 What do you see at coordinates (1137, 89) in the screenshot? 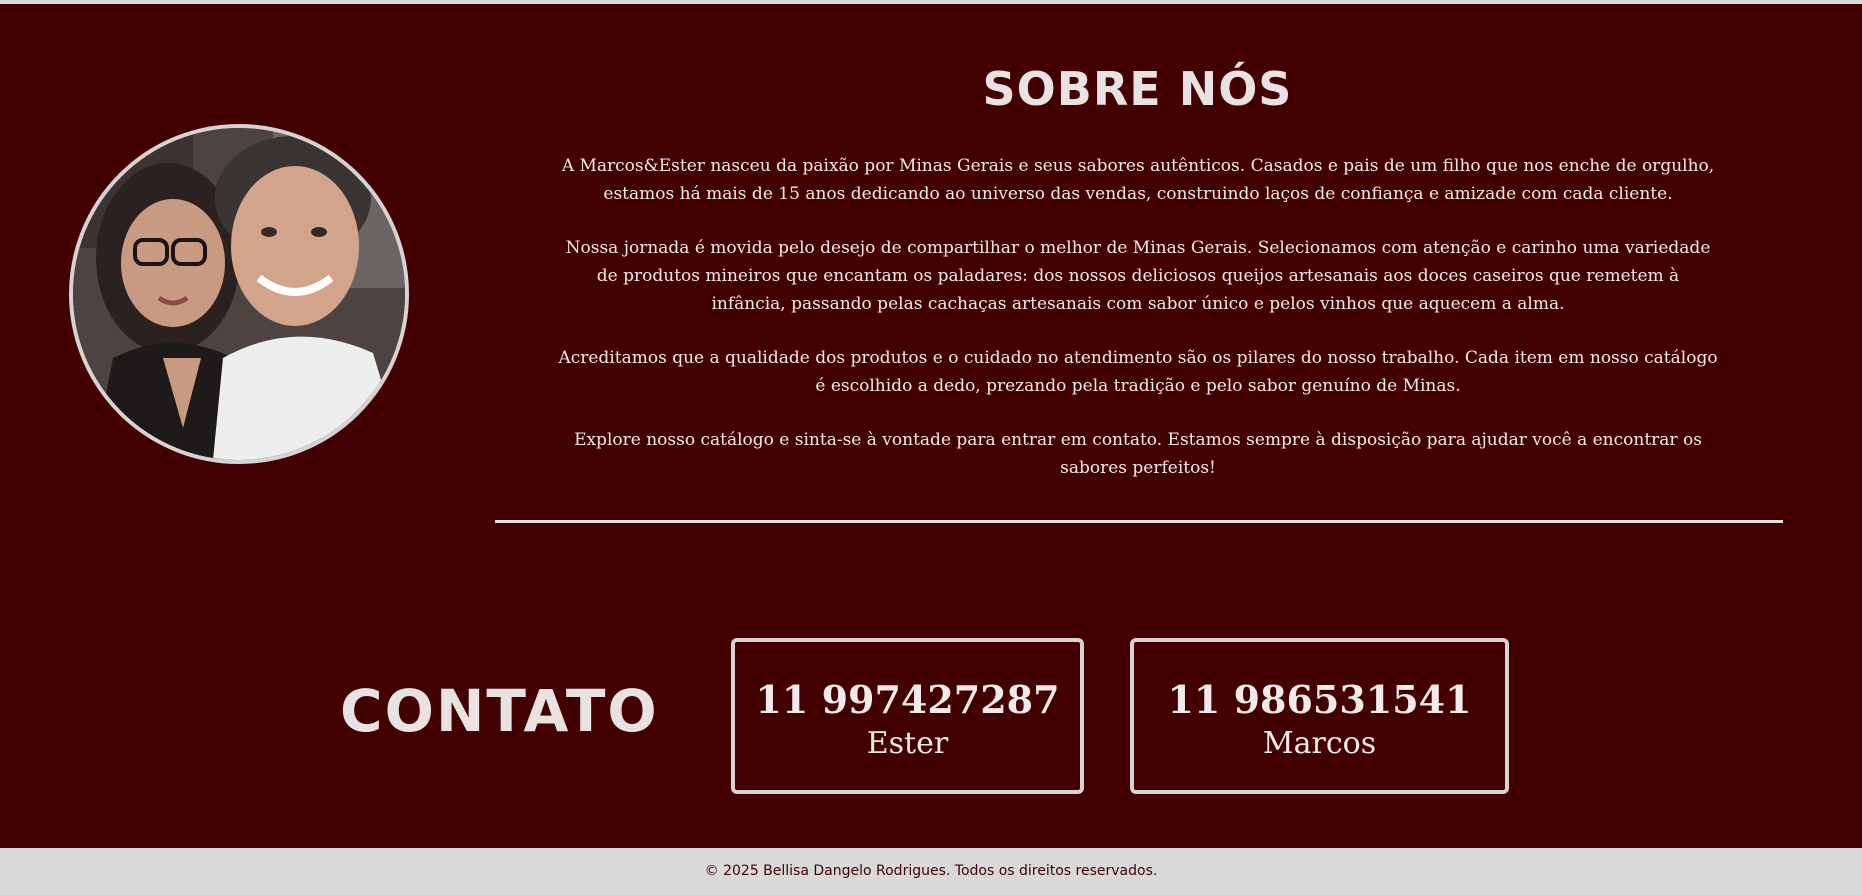
I see `about-title: SOBRE NÓS` at bounding box center [1137, 89].